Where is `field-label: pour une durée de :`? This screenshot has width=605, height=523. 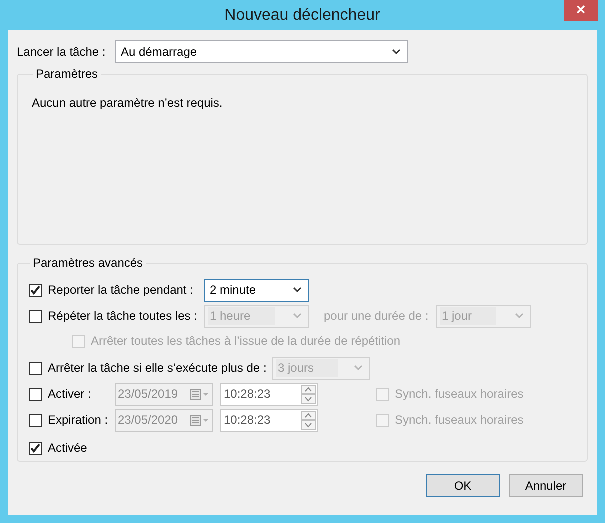
field-label: pour une durée de : is located at coordinates (377, 316).